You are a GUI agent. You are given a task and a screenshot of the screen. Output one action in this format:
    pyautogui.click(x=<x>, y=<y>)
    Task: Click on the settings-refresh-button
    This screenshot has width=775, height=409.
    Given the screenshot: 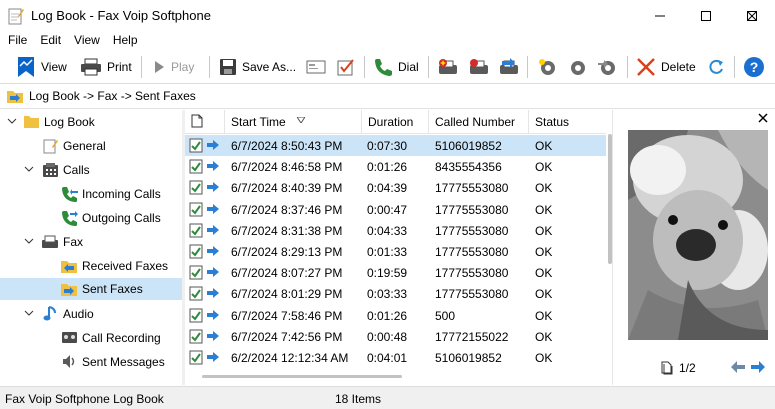 What is the action you would take?
    pyautogui.click(x=577, y=67)
    